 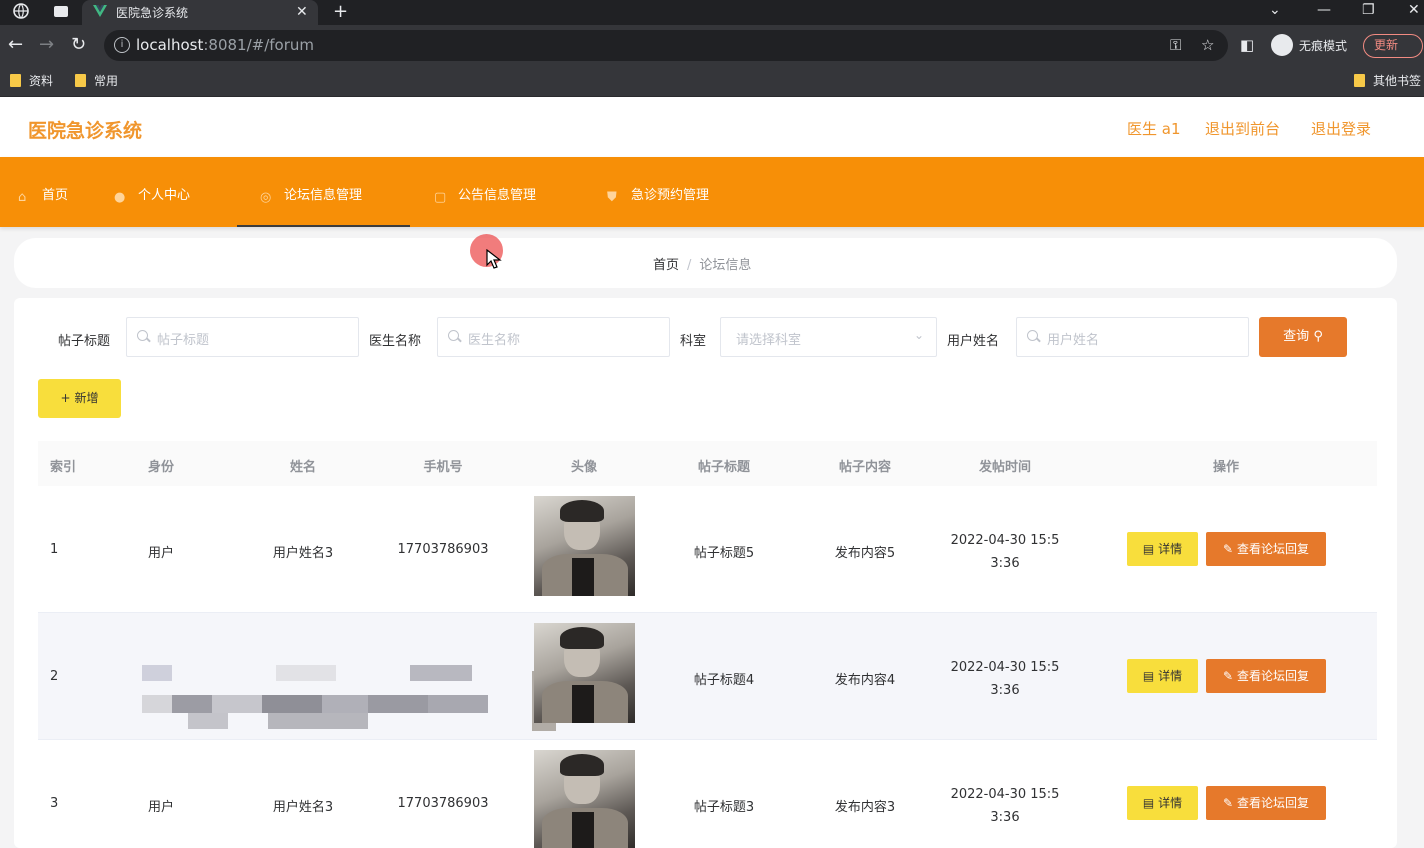 What do you see at coordinates (725, 265) in the screenshot?
I see `breadcrumb-current: 论坛信息` at bounding box center [725, 265].